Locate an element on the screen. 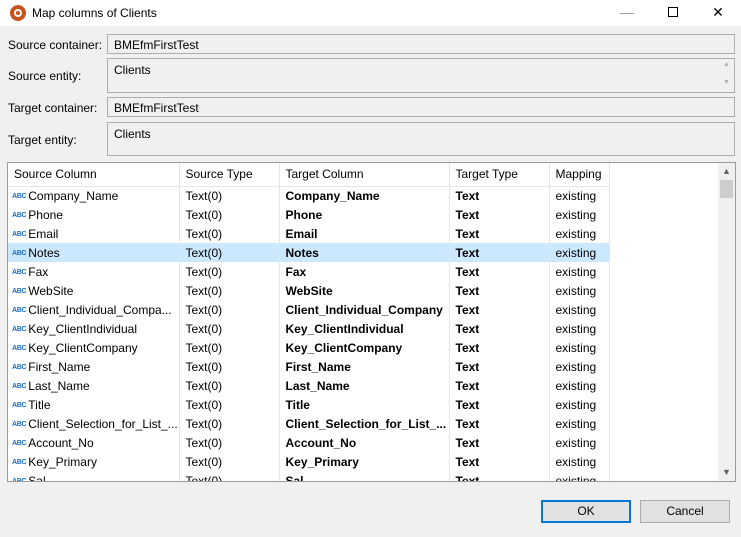 The height and width of the screenshot is (537, 741). target-column-cell: Last_Name is located at coordinates (364, 385).